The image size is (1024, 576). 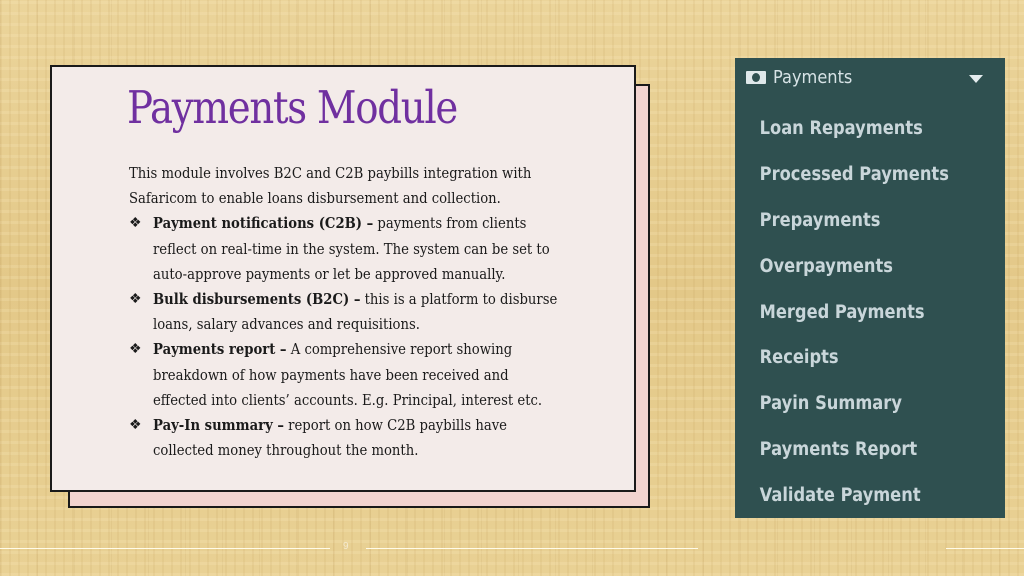 I want to click on money-icon, so click(x=756, y=77).